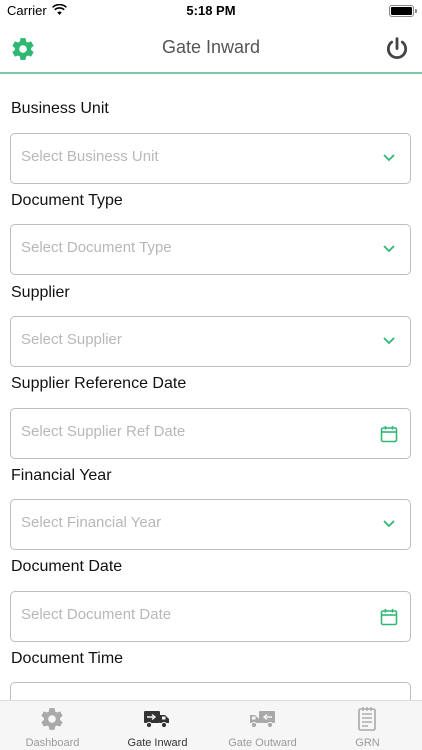 The image size is (422, 750). Describe the element at coordinates (210, 433) in the screenshot. I see `supplier-ref-date-field: Select Supplier Ref Date` at that location.